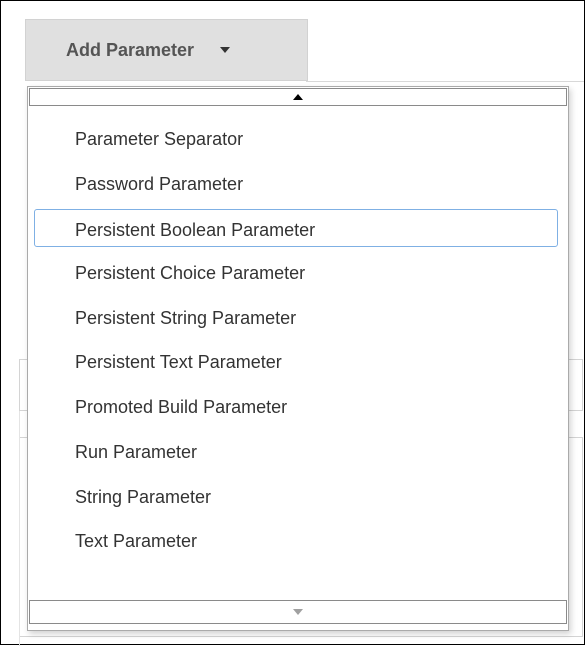 The image size is (585, 646). I want to click on scroll-down-button, so click(298, 612).